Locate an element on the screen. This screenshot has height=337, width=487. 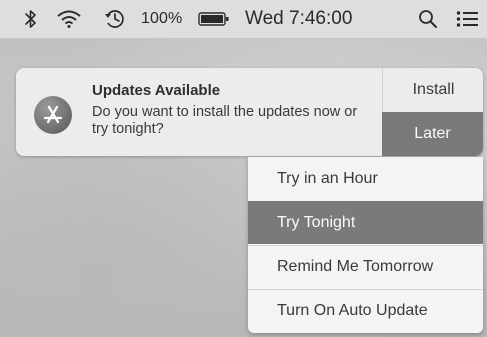
time-machine-icon is located at coordinates (115, 19).